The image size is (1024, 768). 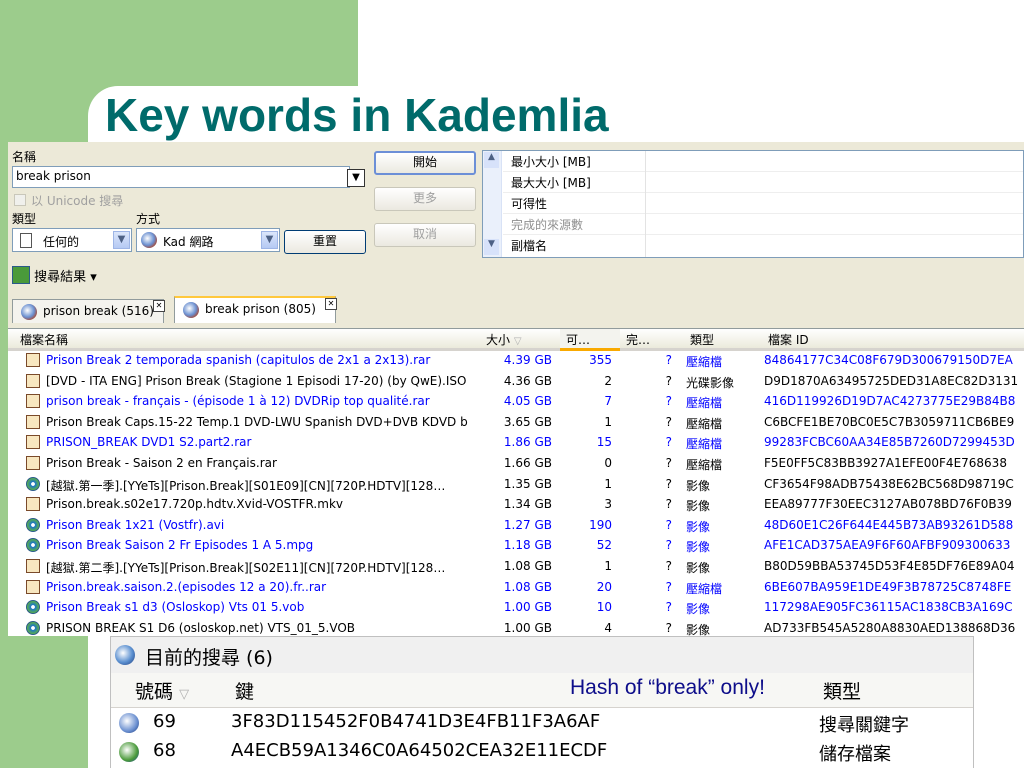 I want to click on tab-prison-break: prison break (516) ✕, so click(x=88, y=311).